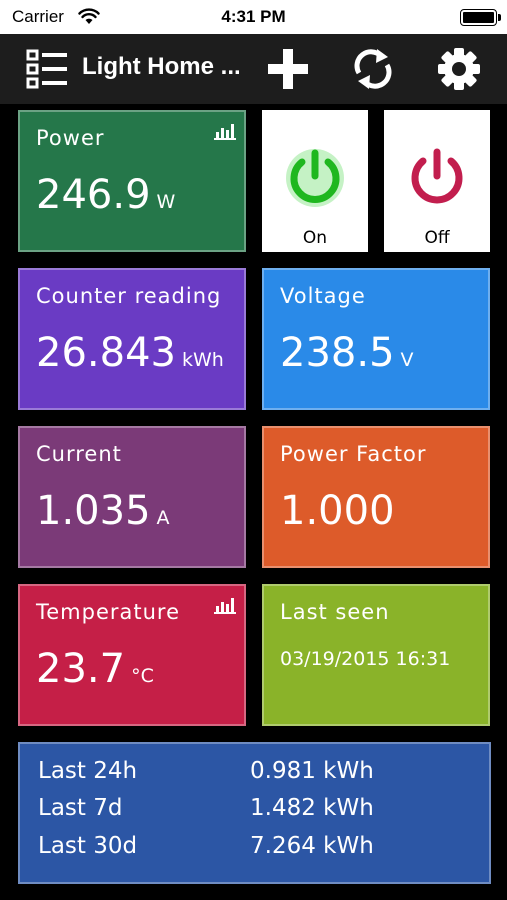 Image resolution: width=507 pixels, height=900 pixels. What do you see at coordinates (106, 353) in the screenshot?
I see `counter-value: 26.843` at bounding box center [106, 353].